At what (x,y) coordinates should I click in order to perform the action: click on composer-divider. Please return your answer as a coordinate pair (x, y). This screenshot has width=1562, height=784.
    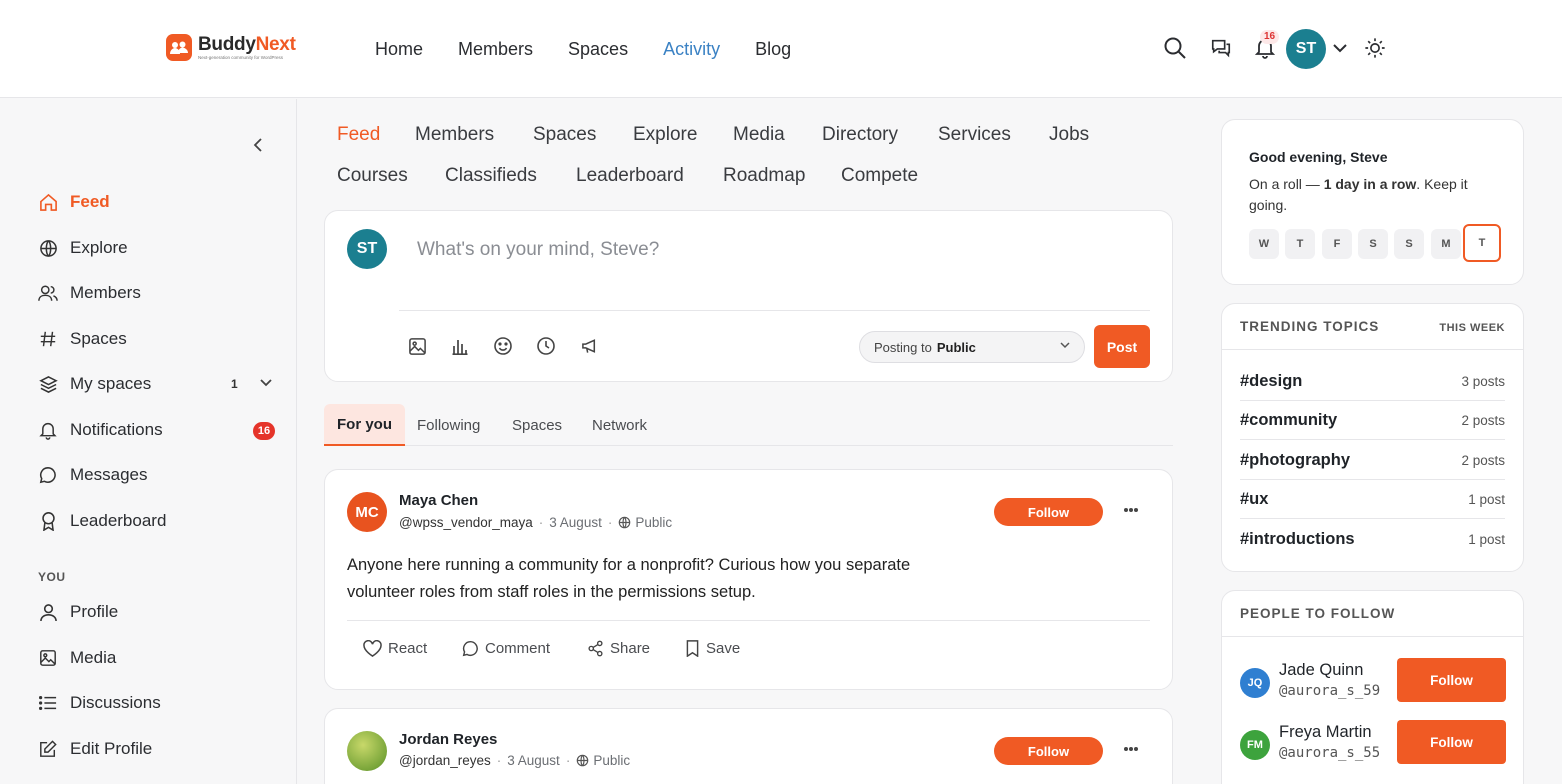
    Looking at the image, I should click on (774, 310).